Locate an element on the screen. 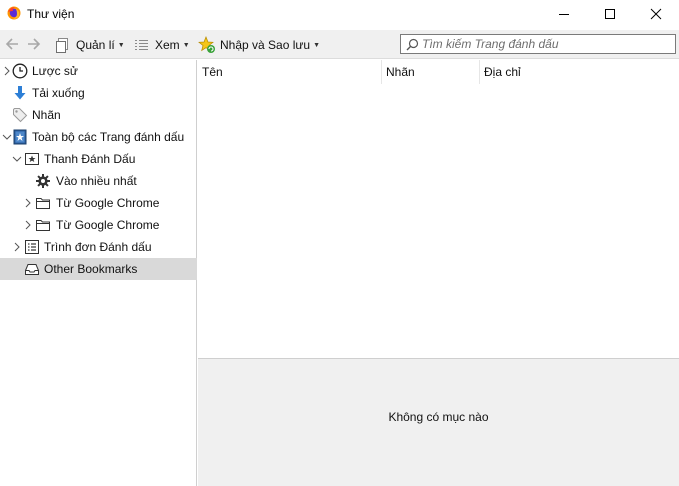 The height and width of the screenshot is (486, 679). clock-icon is located at coordinates (20, 71).